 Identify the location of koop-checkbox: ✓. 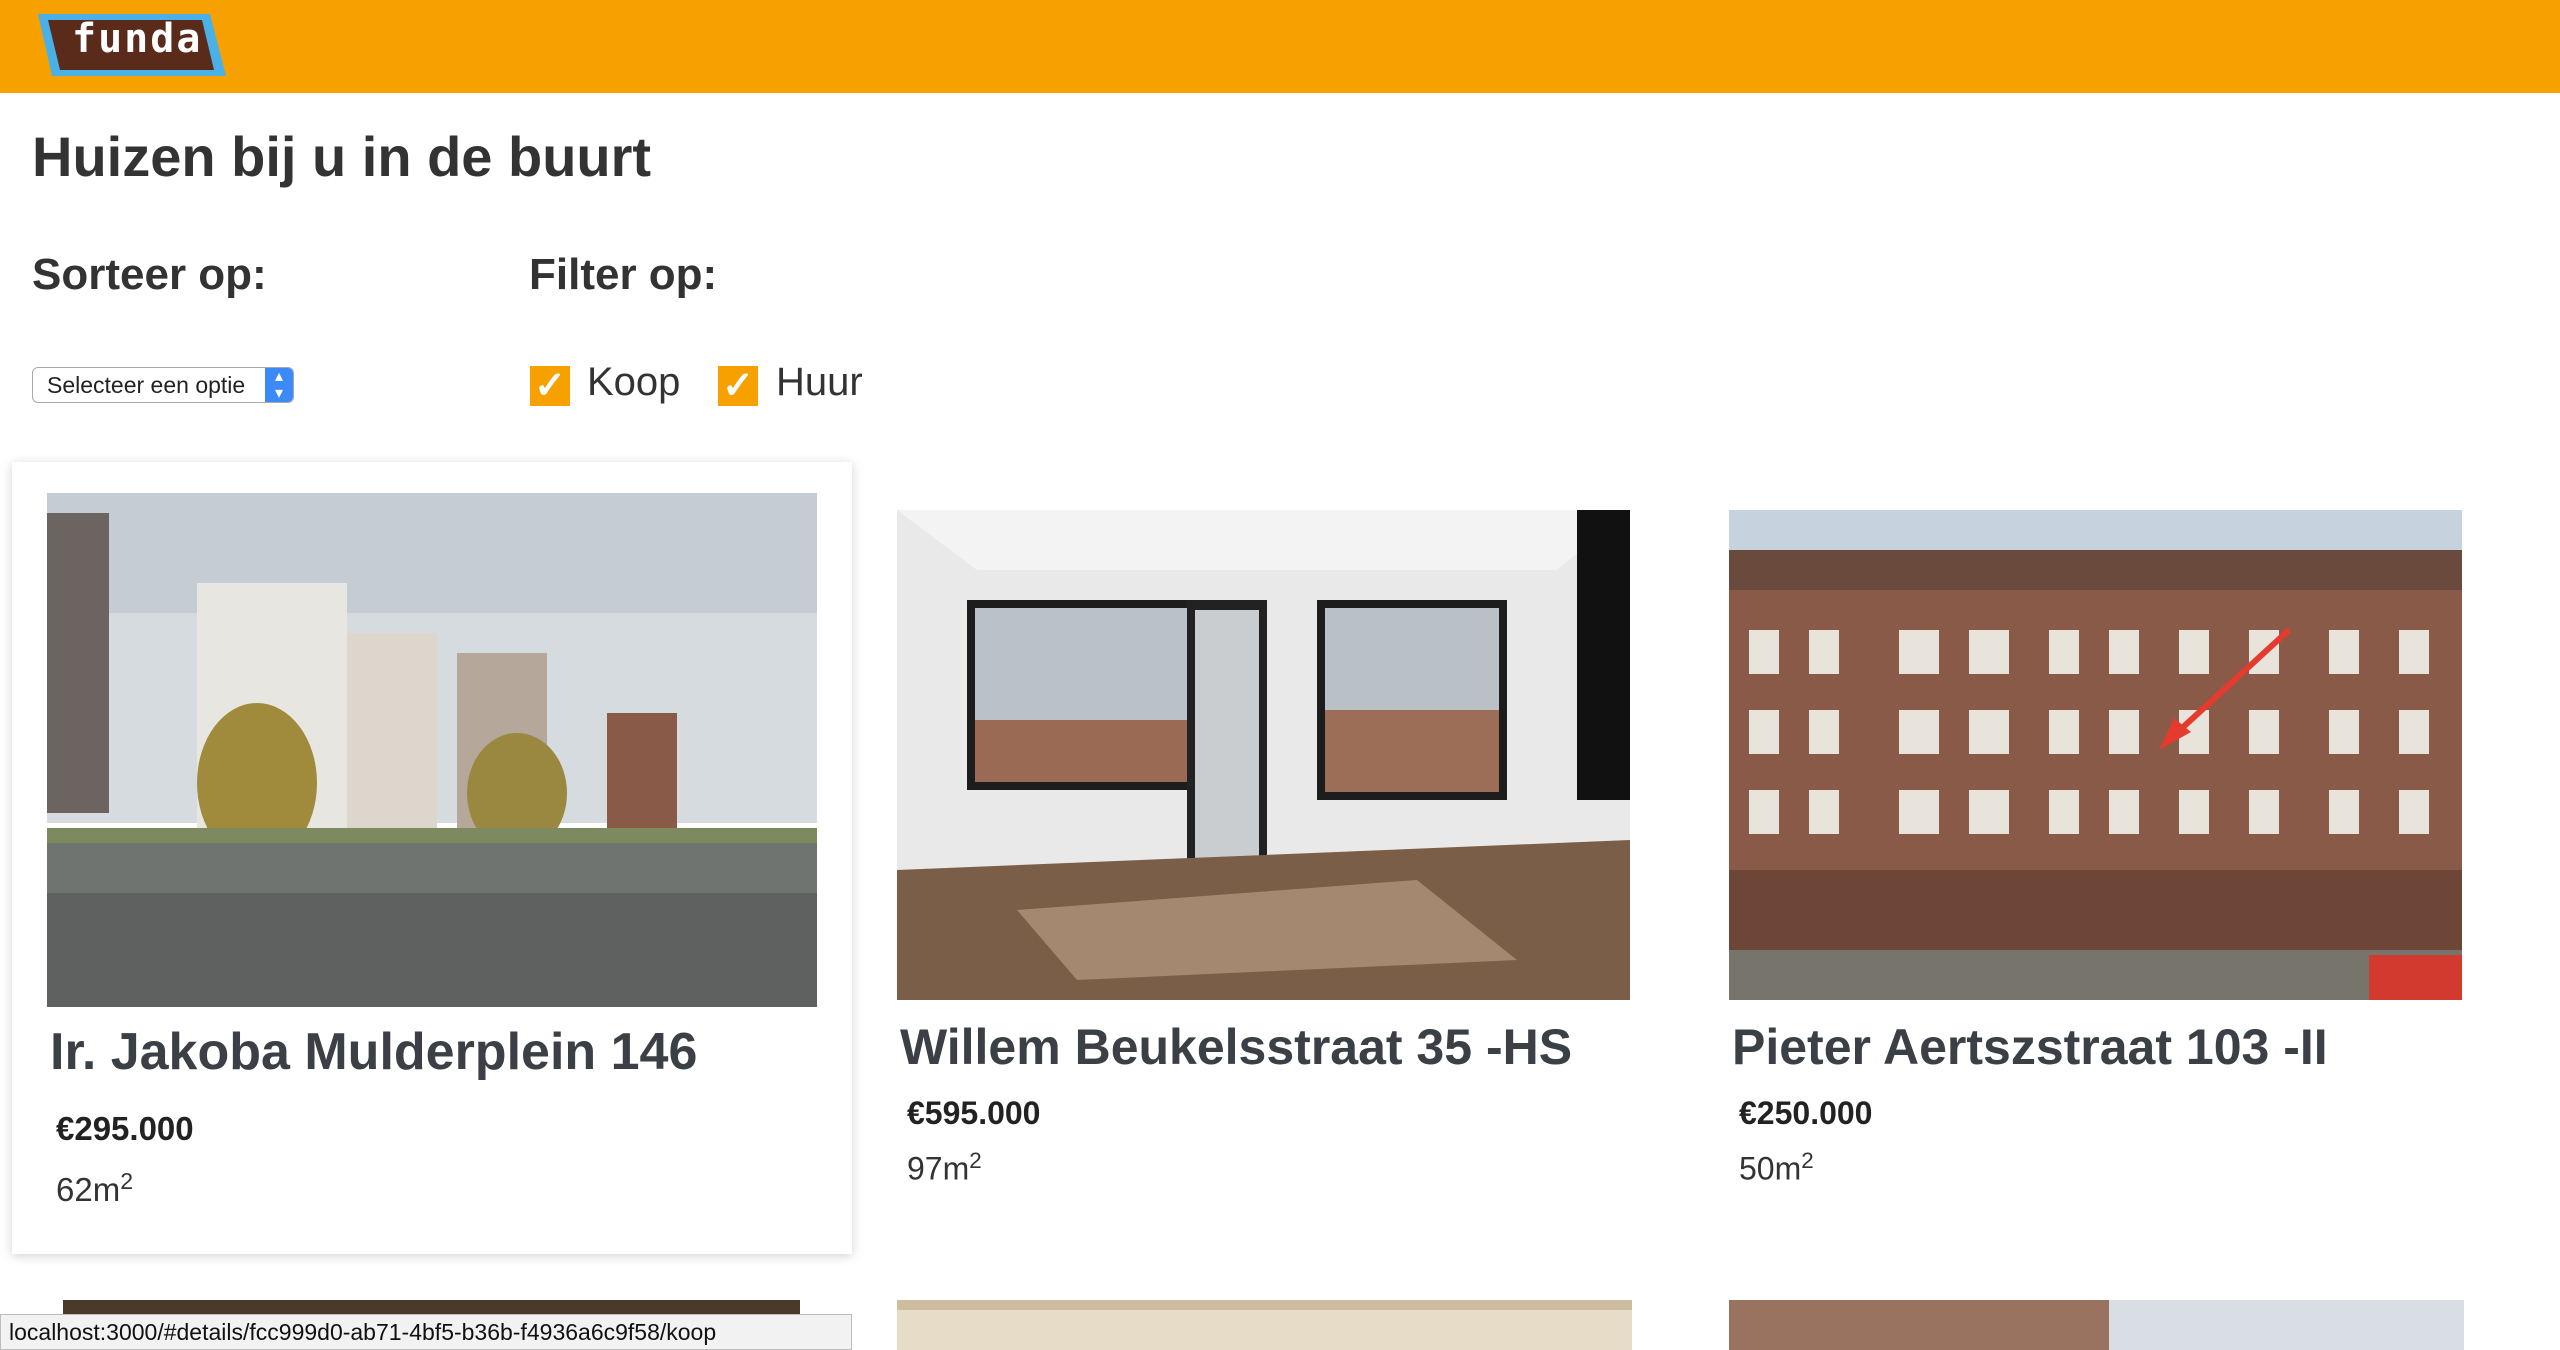
(550, 386).